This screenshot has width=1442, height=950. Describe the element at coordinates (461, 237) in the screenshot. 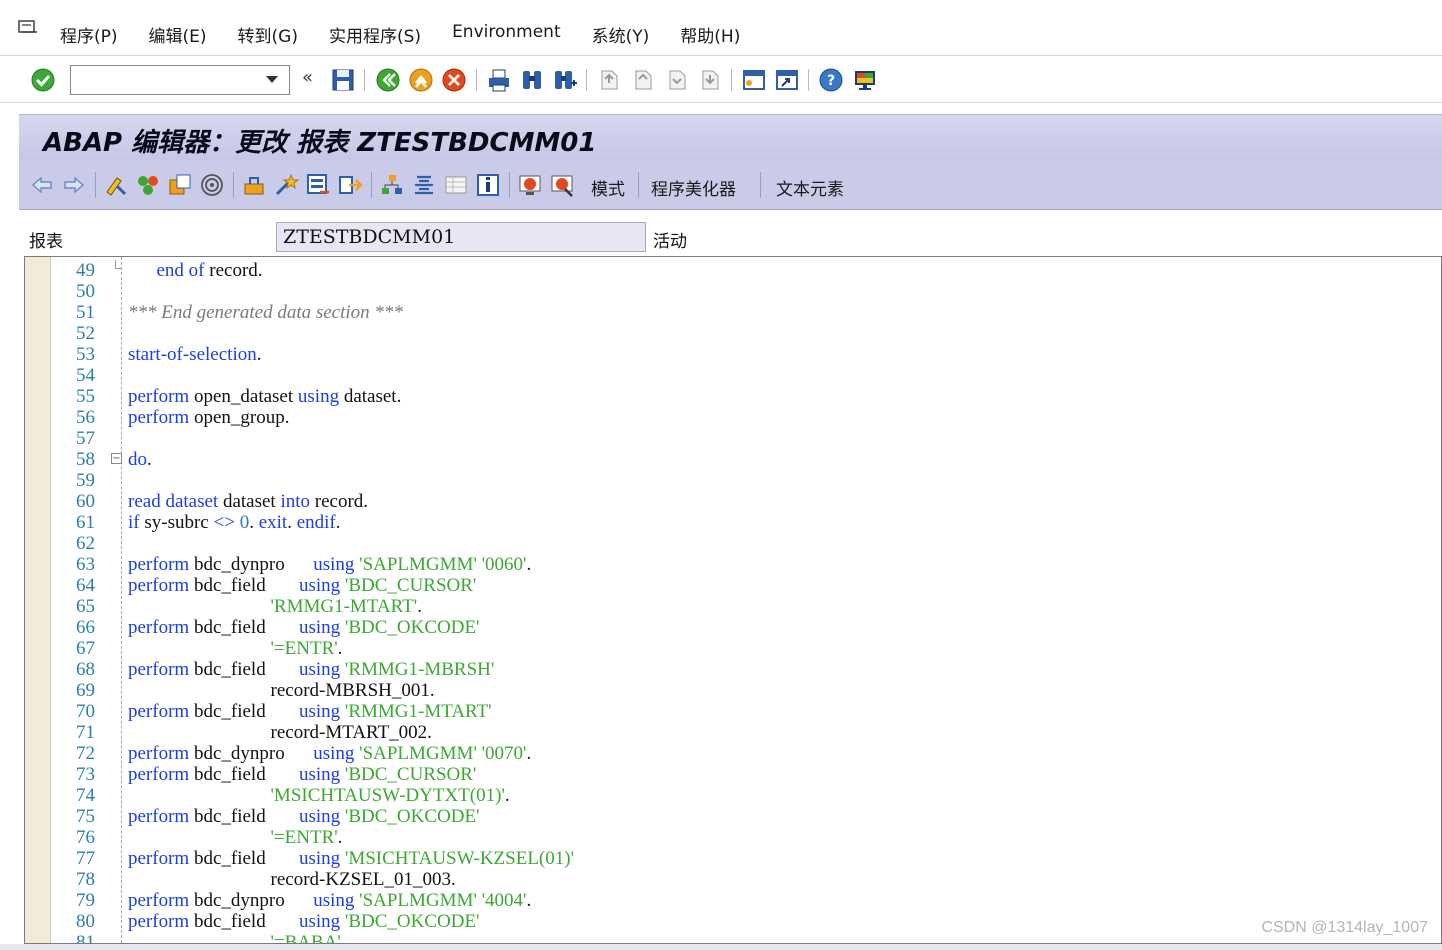

I see `report-name-field: ZTESTBDCMM01` at that location.